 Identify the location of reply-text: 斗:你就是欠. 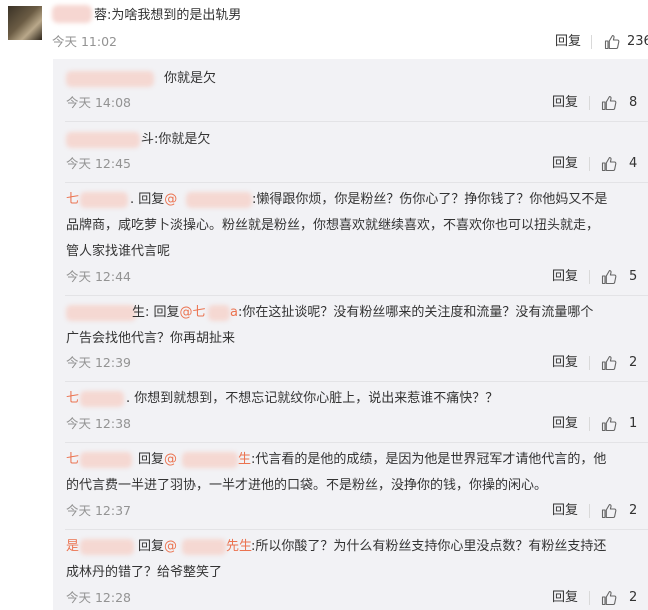
(176, 139).